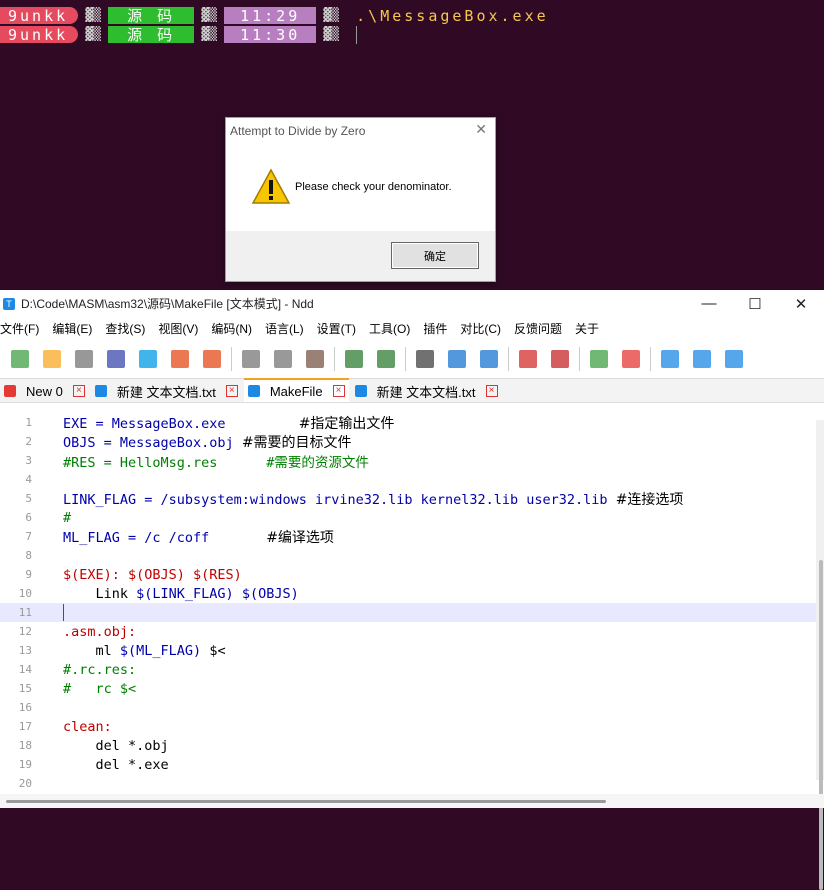  Describe the element at coordinates (284, 328) in the screenshot. I see `menu-item: 语言(L)` at that location.